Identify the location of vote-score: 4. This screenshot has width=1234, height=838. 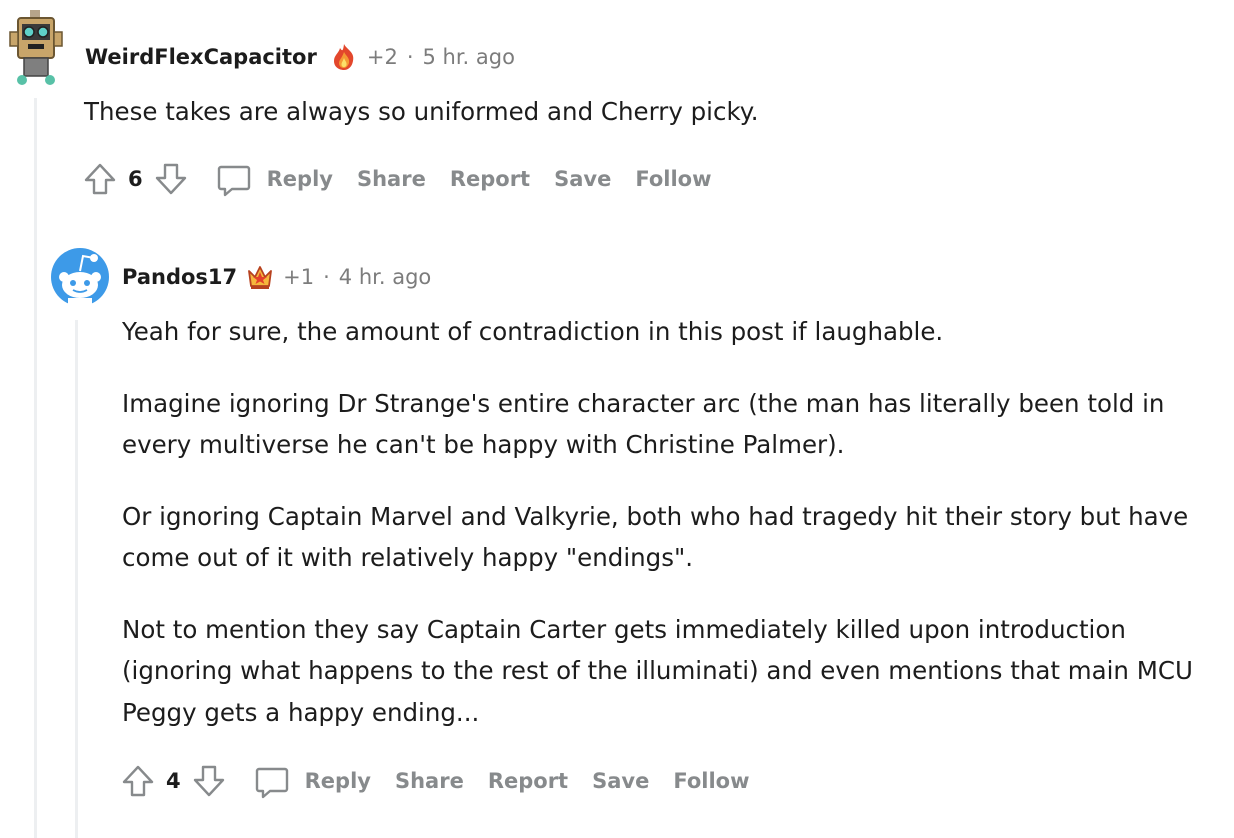
(173, 781).